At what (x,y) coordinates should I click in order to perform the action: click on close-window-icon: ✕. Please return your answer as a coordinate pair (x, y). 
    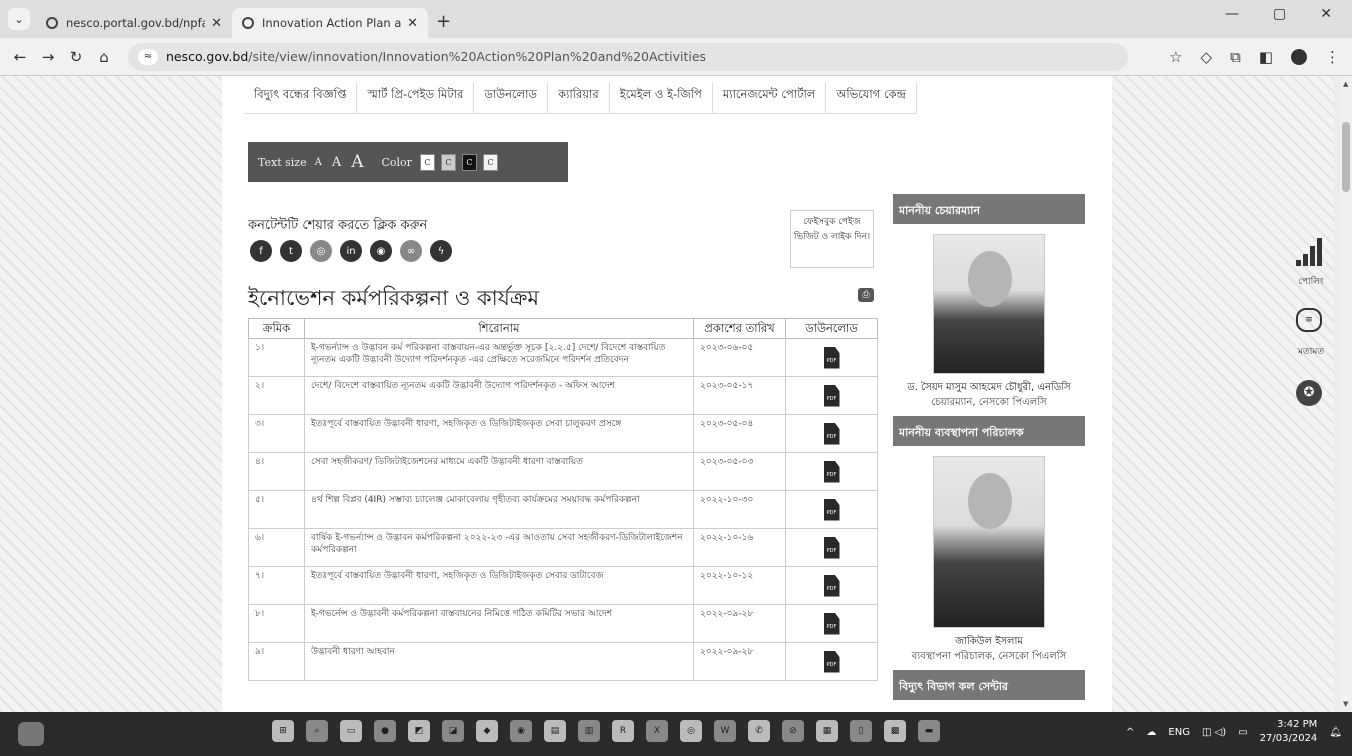
    Looking at the image, I should click on (1326, 14).